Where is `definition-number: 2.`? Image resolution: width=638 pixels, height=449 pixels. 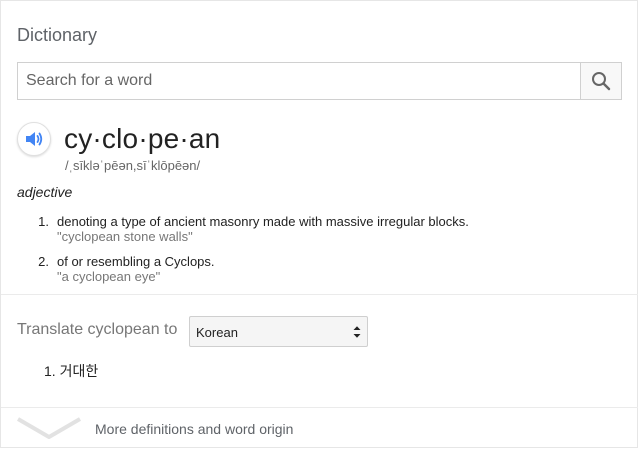
definition-number: 2. is located at coordinates (43, 261).